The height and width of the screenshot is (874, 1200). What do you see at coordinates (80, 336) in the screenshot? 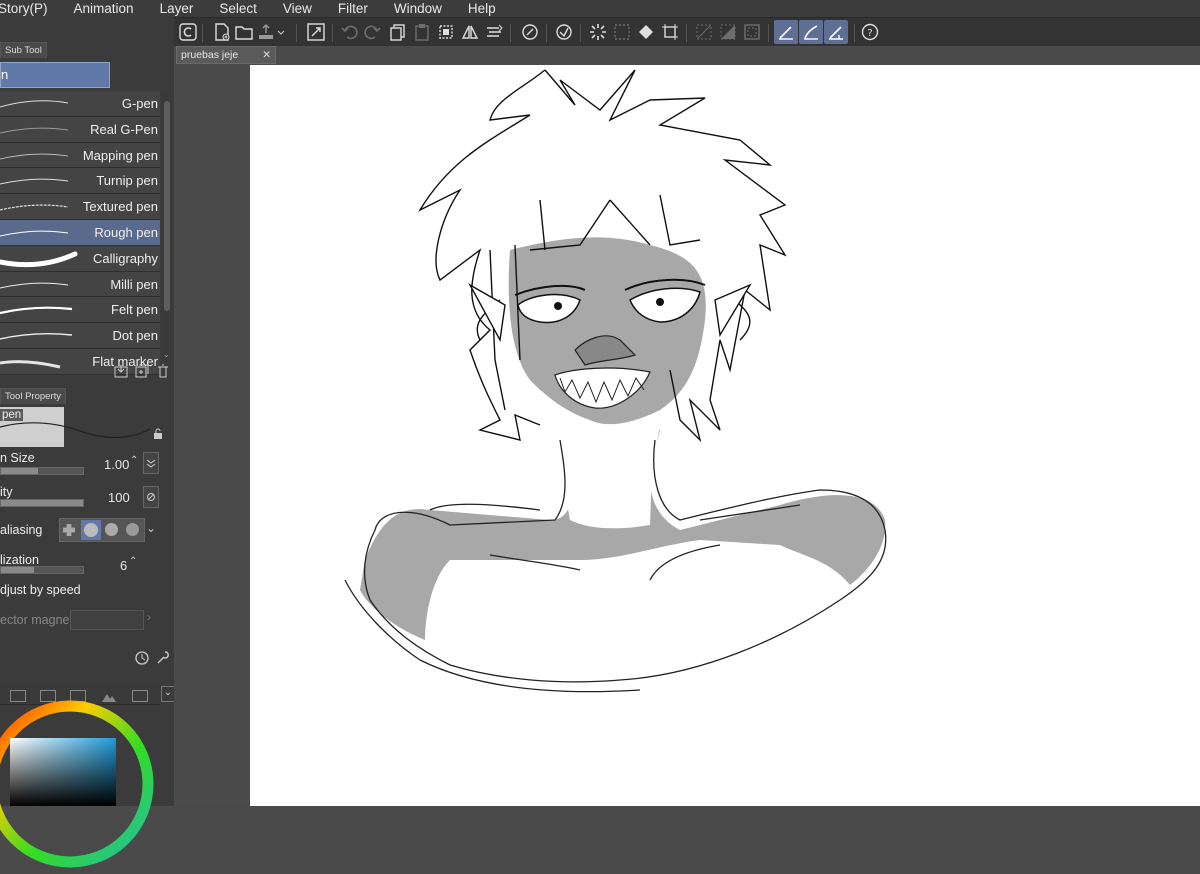
I see `brush-item-dot-pen: Dot pen` at bounding box center [80, 336].